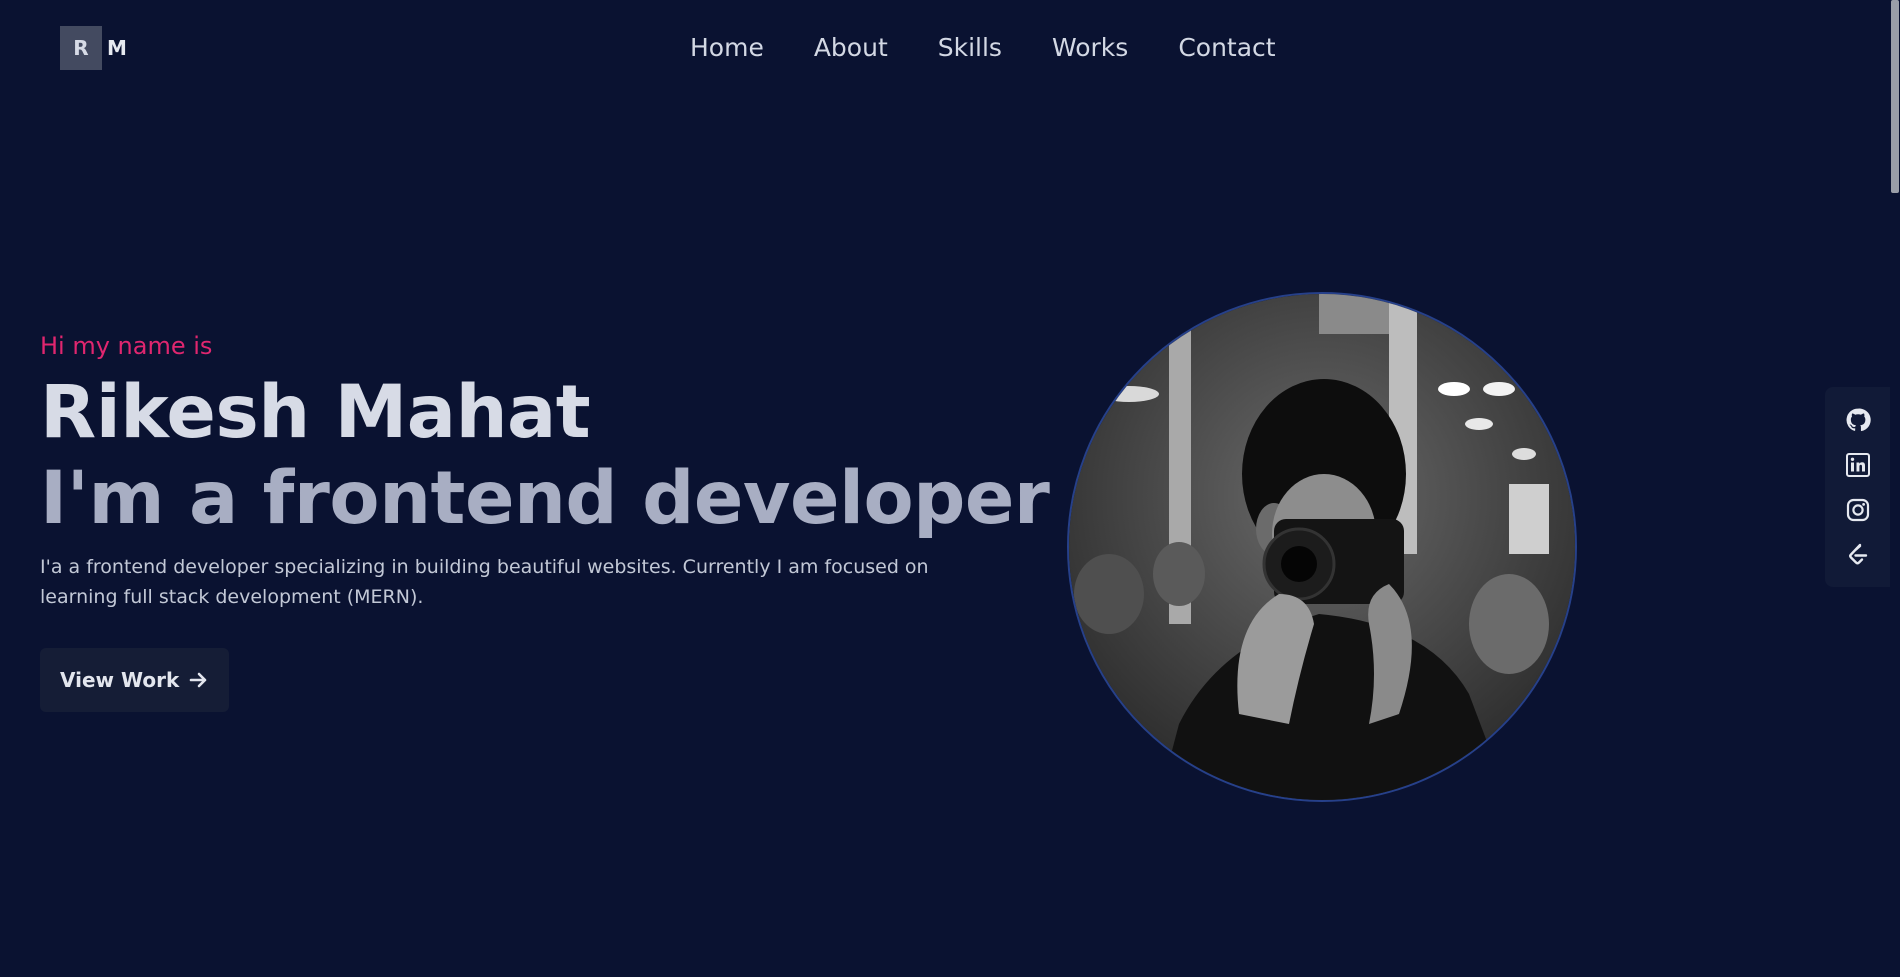 The height and width of the screenshot is (977, 1900). I want to click on hero-name: Rikesh Mahat, so click(315, 412).